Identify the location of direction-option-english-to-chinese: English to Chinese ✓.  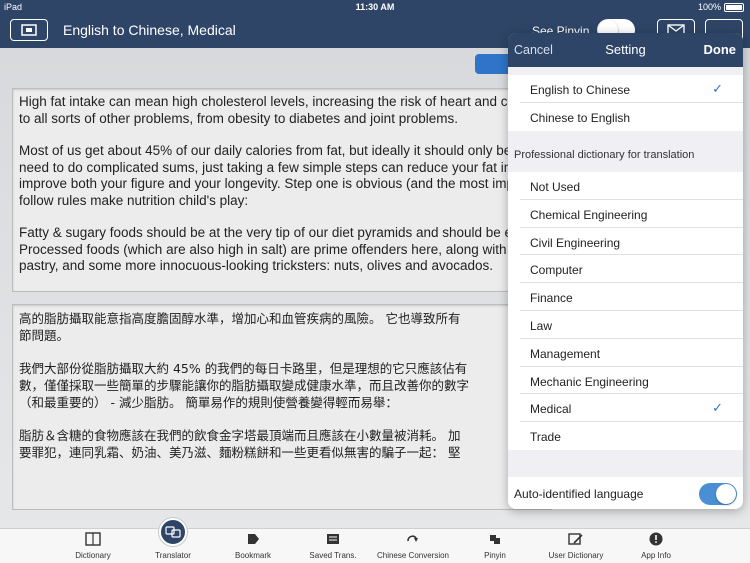
(631, 89).